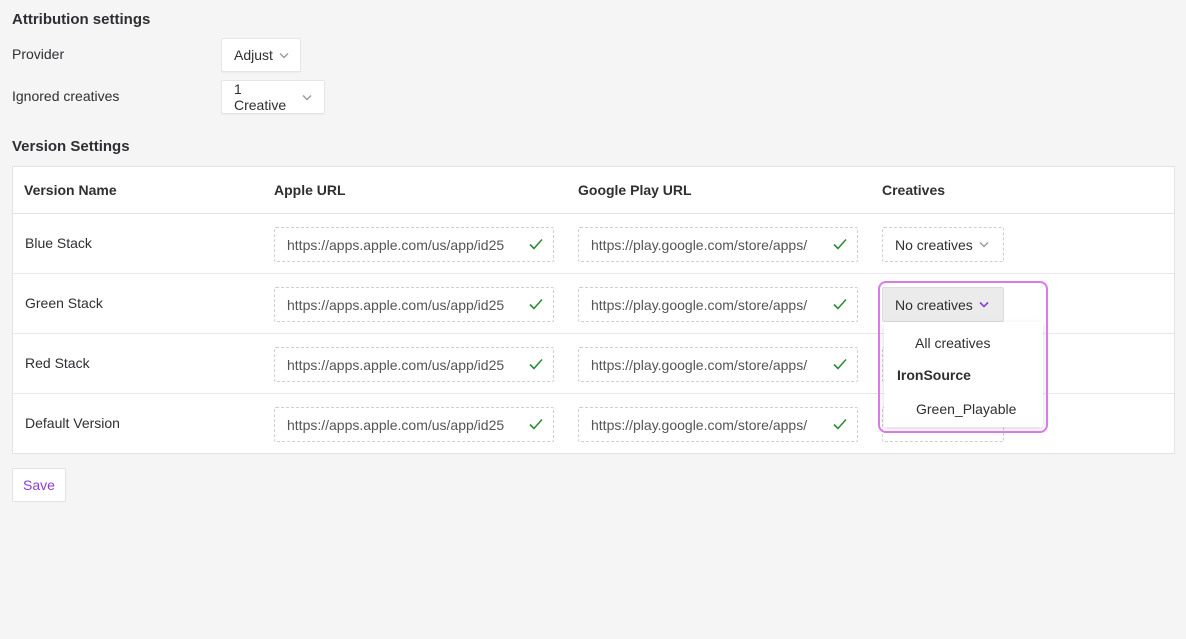  What do you see at coordinates (57, 363) in the screenshot?
I see `version-name: Red Stack` at bounding box center [57, 363].